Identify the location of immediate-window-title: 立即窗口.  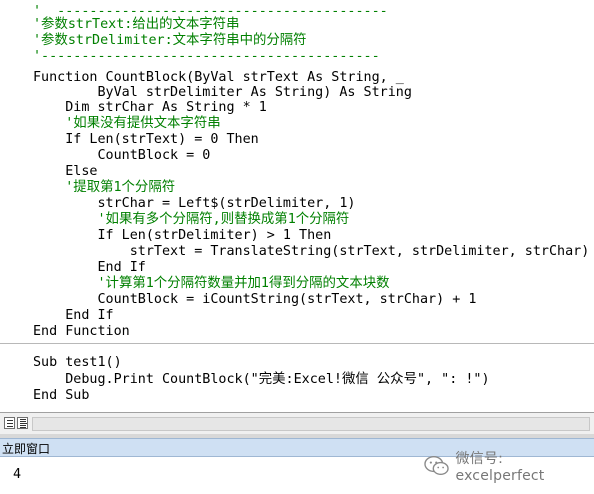
(26, 449).